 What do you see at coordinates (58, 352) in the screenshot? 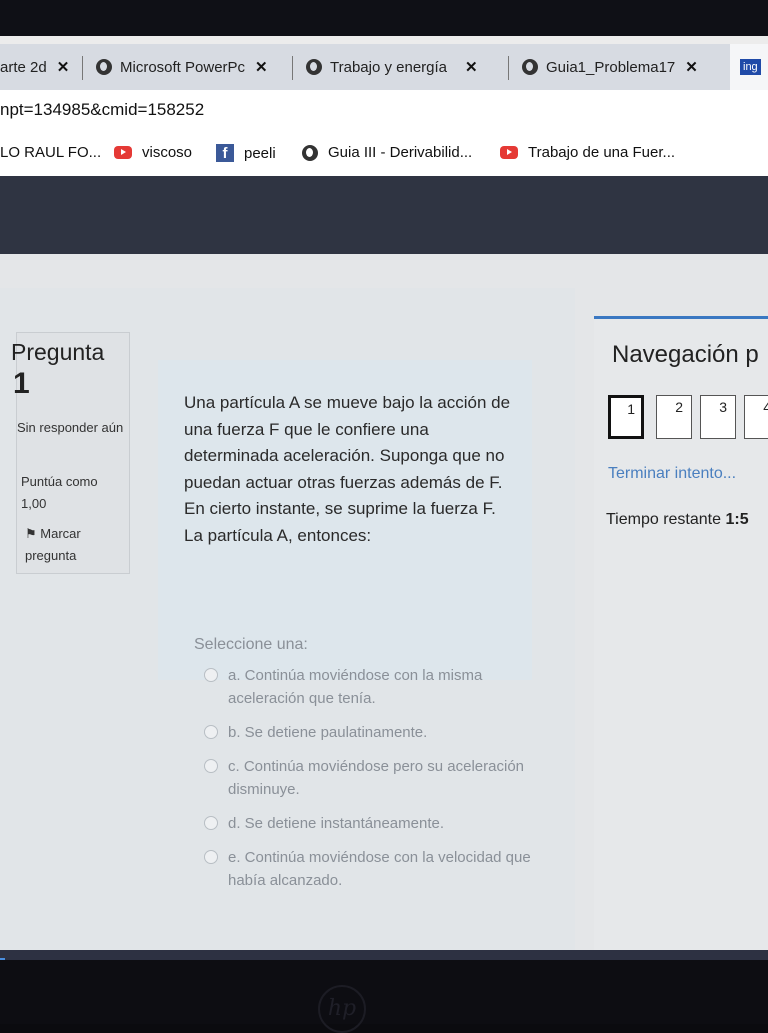
I see `question-label: Pregunta` at bounding box center [58, 352].